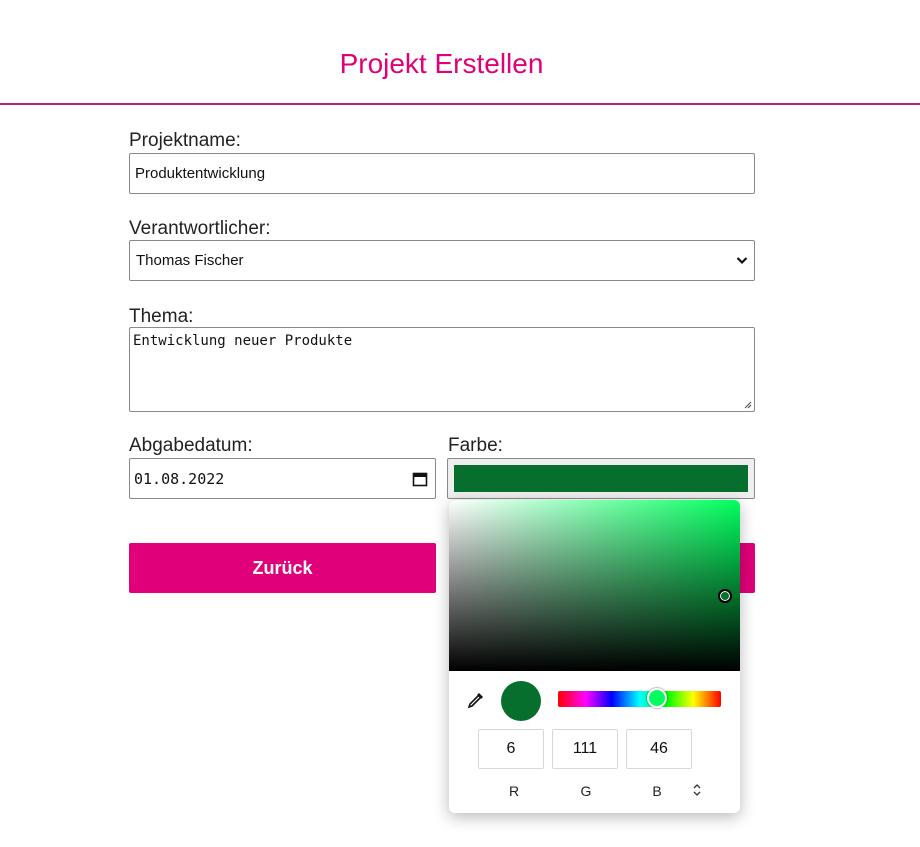 The image size is (920, 847). I want to click on chevron-down-icon, so click(742, 261).